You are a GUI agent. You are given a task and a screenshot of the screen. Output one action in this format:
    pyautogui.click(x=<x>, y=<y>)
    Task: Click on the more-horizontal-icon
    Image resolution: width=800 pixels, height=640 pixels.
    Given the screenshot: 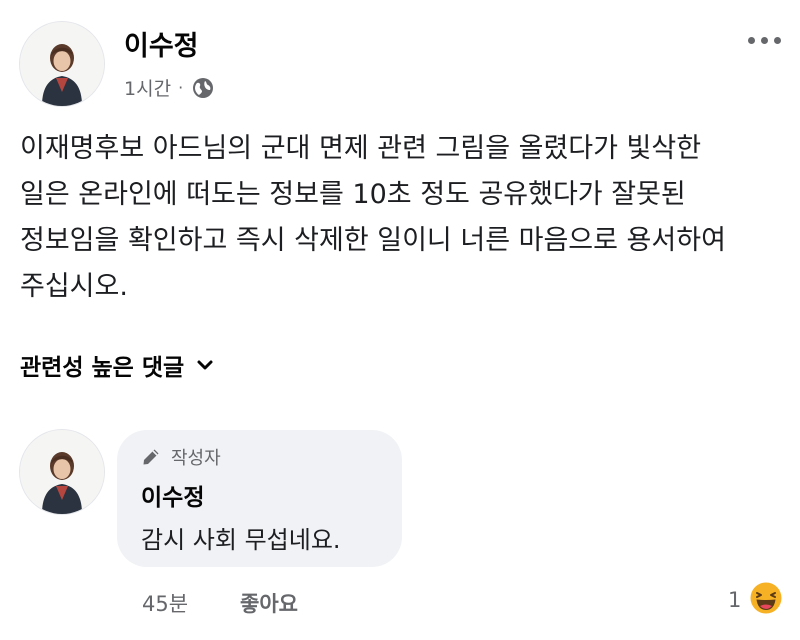 What is the action you would take?
    pyautogui.click(x=751, y=40)
    